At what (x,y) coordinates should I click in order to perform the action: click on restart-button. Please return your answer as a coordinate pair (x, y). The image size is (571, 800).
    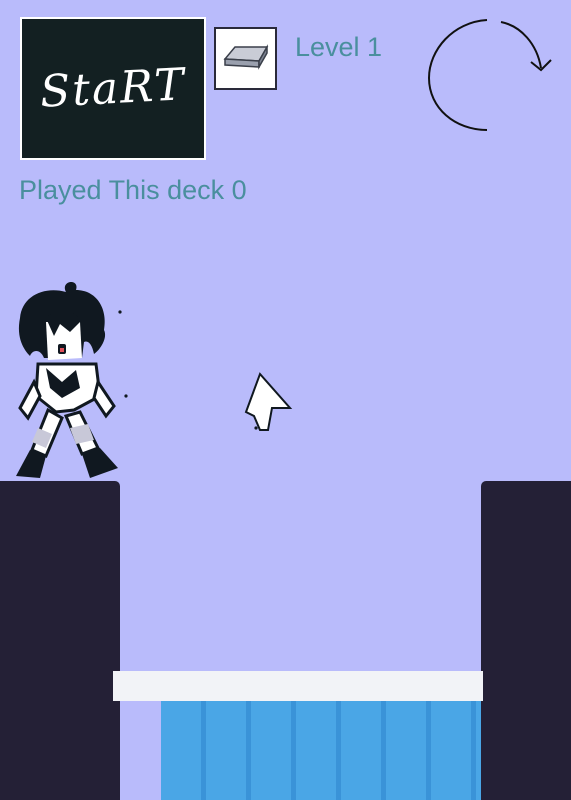
    Looking at the image, I should click on (495, 75).